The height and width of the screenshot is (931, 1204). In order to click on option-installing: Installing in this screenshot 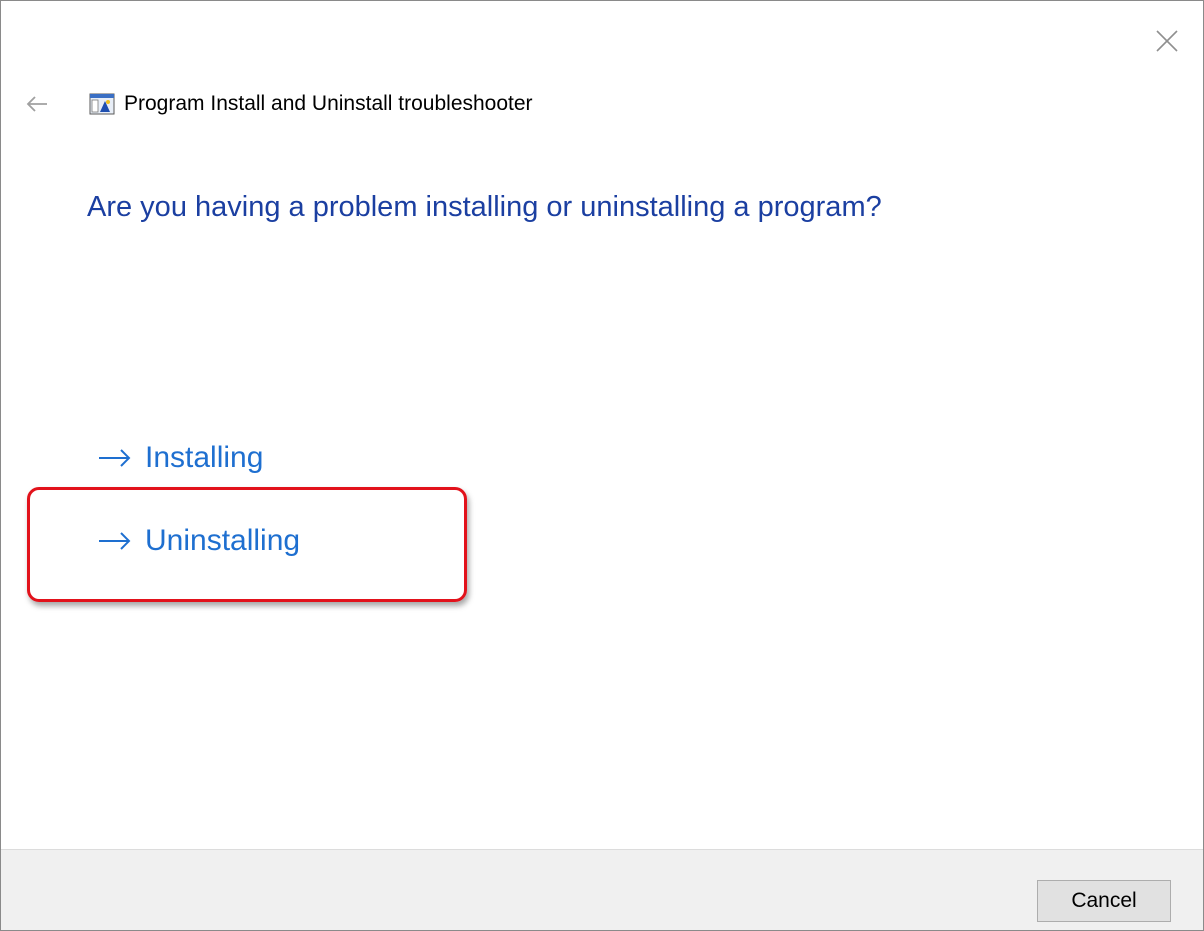, I will do `click(179, 458)`.